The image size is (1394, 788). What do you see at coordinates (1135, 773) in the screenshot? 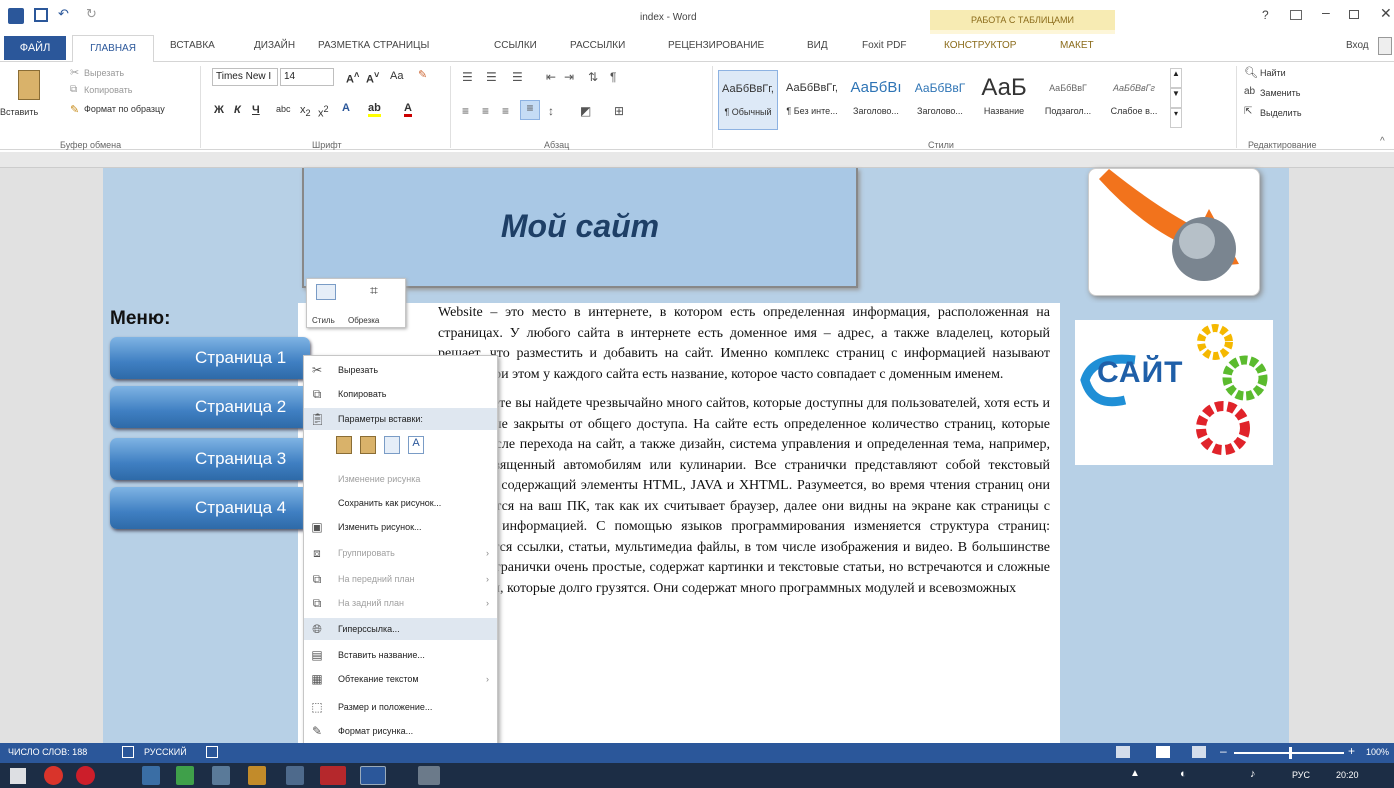
I see `tray-arrow-icon: ▲` at bounding box center [1135, 773].